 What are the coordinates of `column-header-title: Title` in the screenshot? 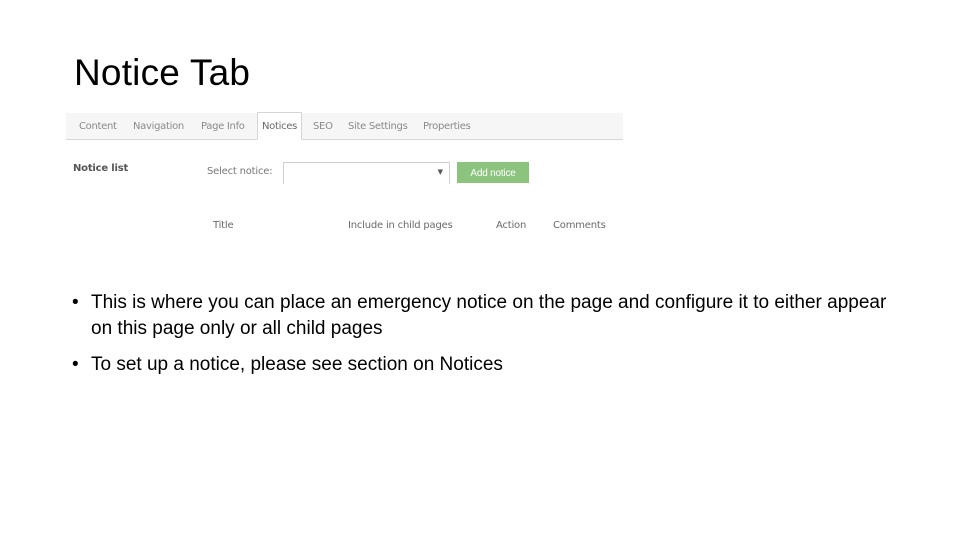 It's located at (223, 225).